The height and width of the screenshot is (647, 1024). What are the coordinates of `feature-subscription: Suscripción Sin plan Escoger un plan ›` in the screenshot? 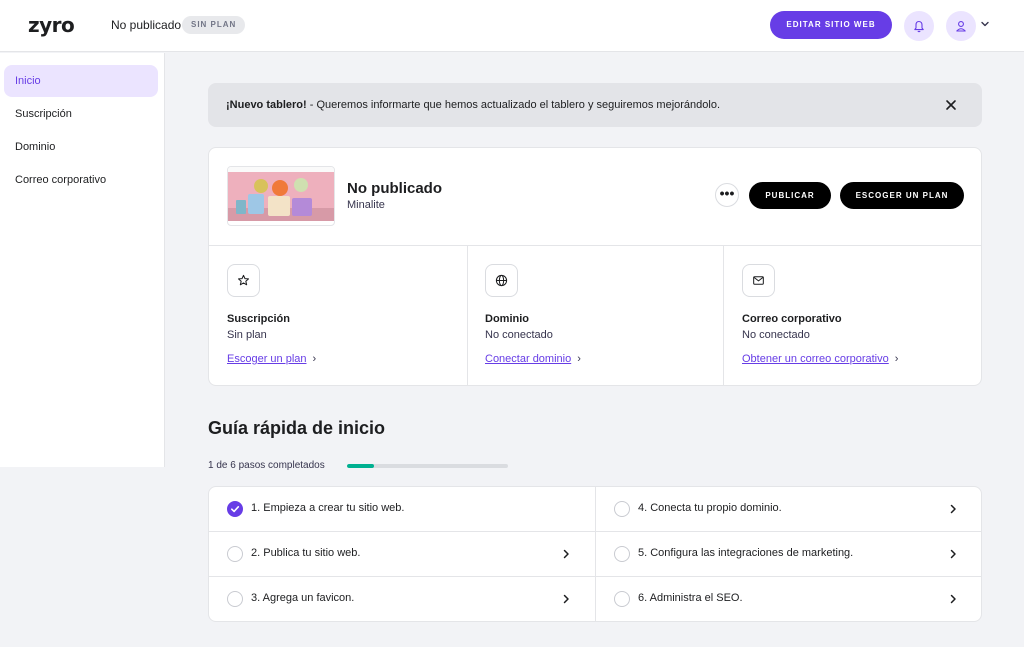 It's located at (338, 316).